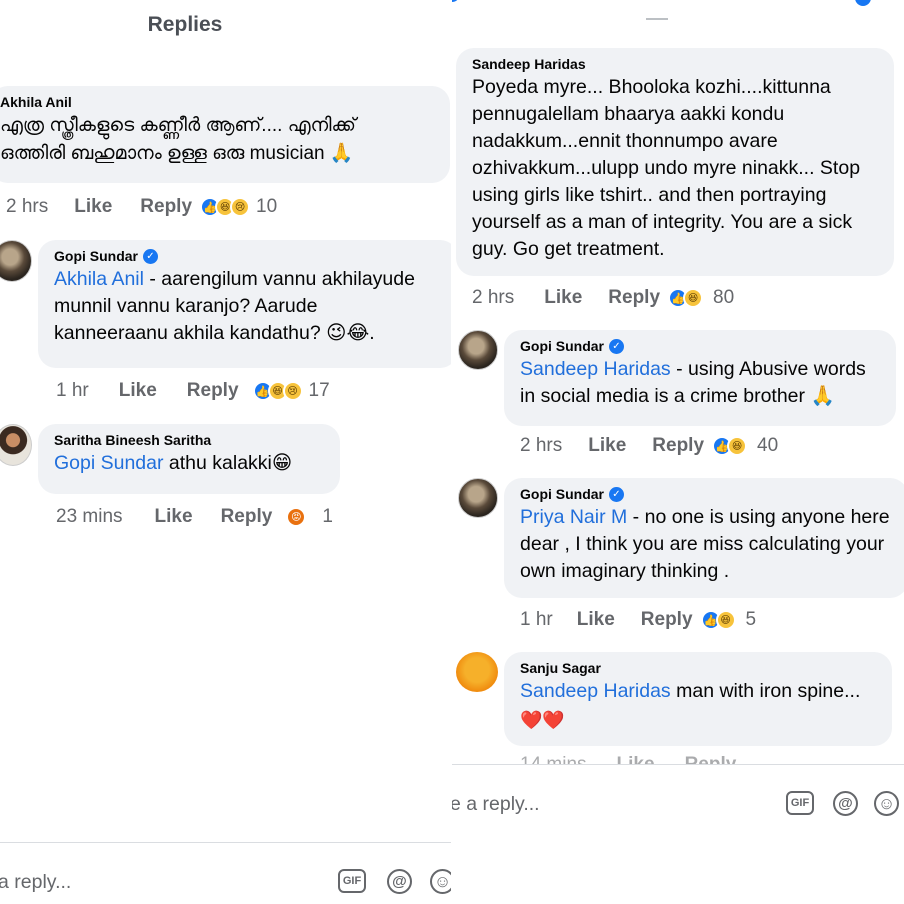 Image resolution: width=904 pixels, height=904 pixels. Describe the element at coordinates (603, 298) in the screenshot. I see `comment-meta: 2 hrs Like Reply 👍 😆 80` at that location.